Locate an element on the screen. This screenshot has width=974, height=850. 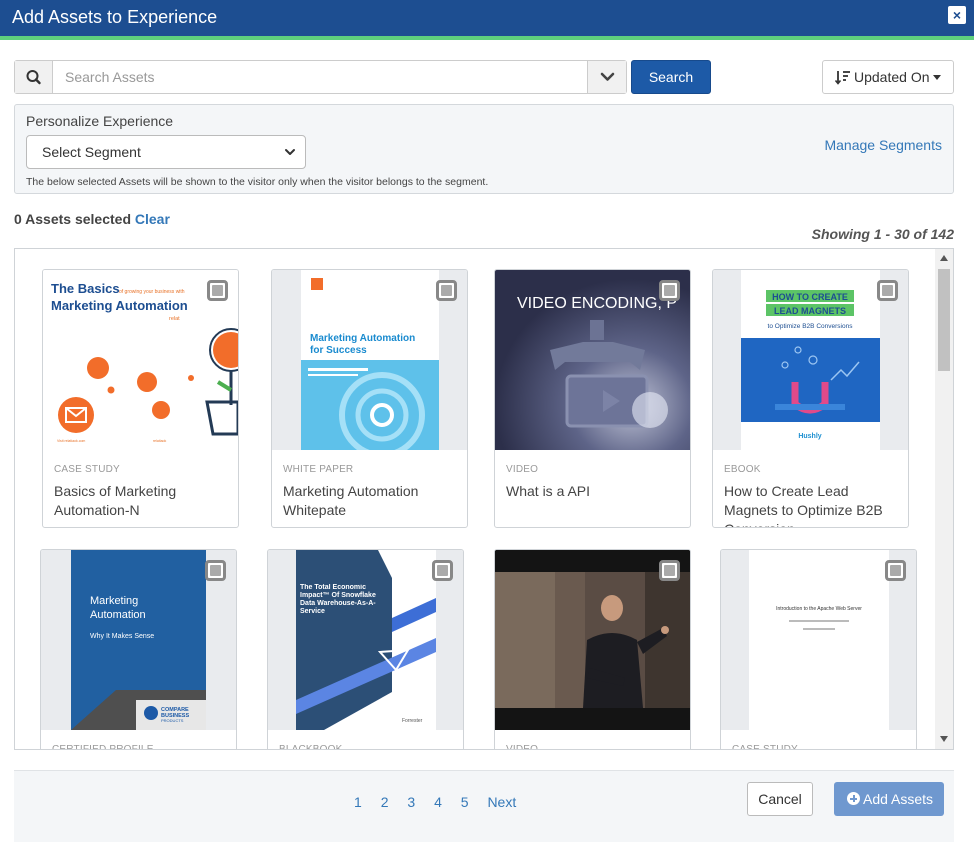
search-input is located at coordinates (320, 77).